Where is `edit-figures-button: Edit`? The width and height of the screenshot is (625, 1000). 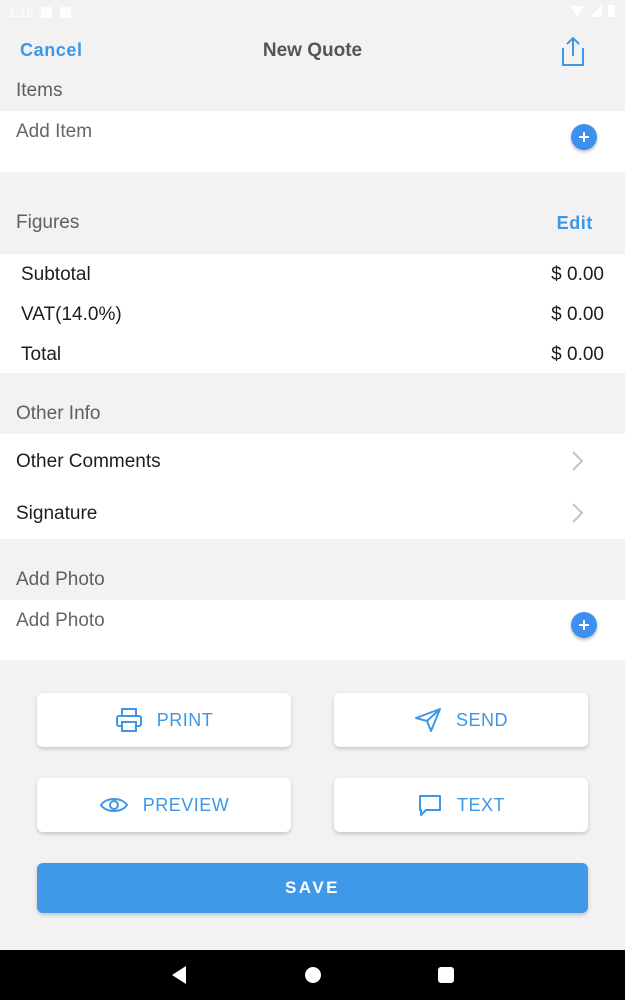 edit-figures-button: Edit is located at coordinates (575, 223).